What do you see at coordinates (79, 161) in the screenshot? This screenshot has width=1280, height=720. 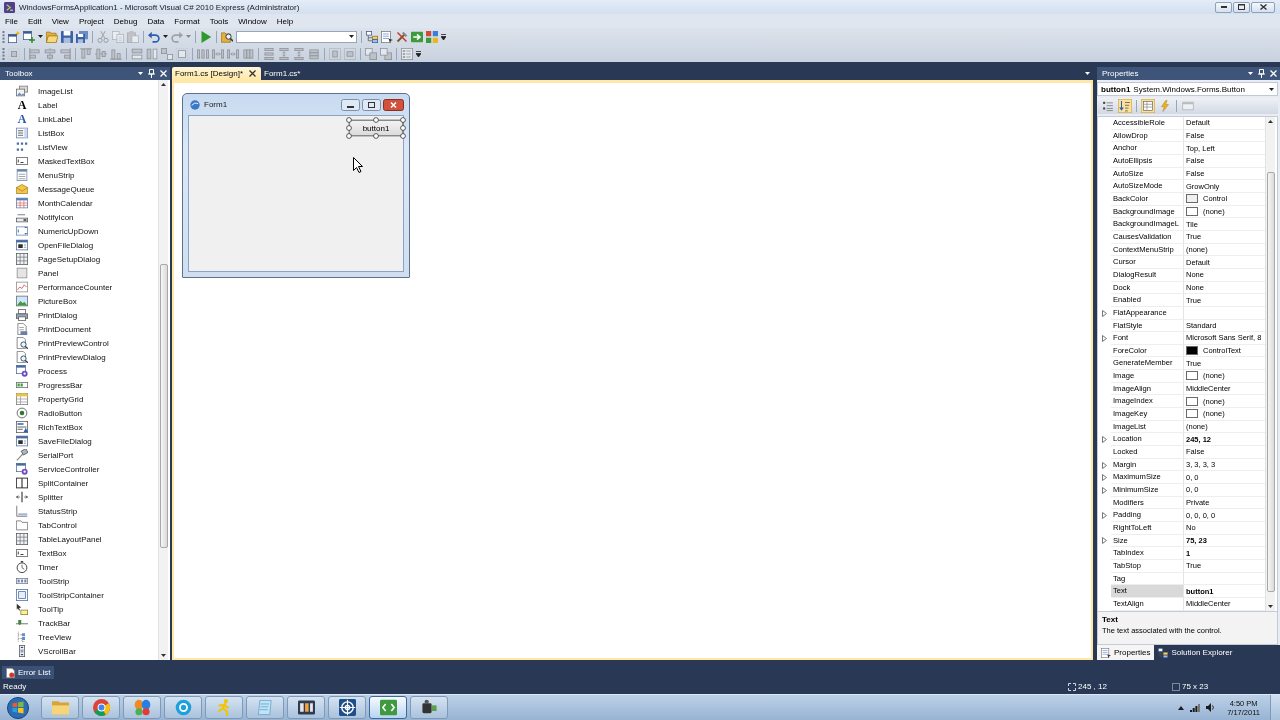 I see `toolbox-item: MaskedTextBox` at bounding box center [79, 161].